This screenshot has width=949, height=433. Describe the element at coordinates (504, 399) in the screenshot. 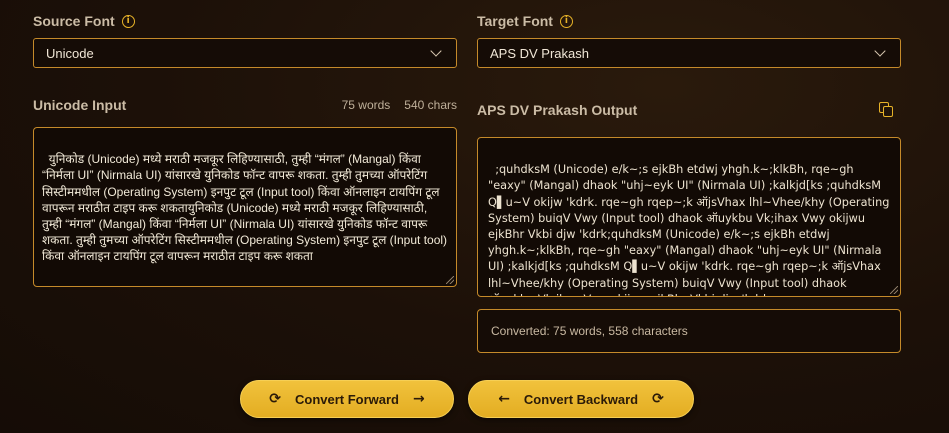

I see `arrow-left-icon: ←` at that location.